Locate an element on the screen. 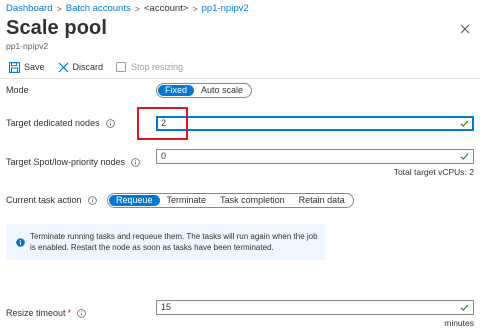 The image size is (480, 331). target-dedicated-label: Target dedicated nodes is located at coordinates (60, 123).